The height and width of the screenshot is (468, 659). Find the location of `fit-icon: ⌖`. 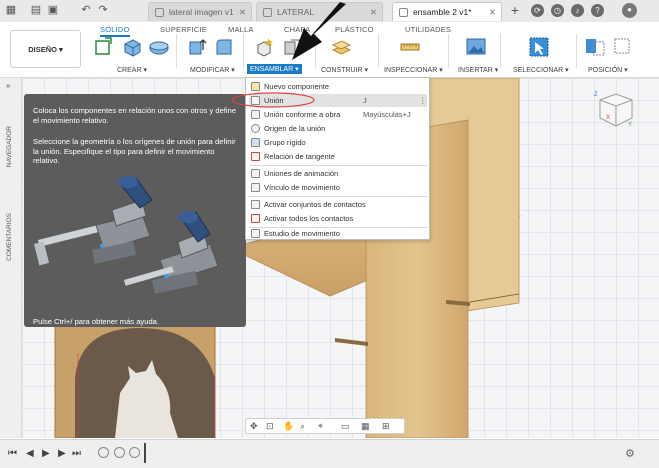

fit-icon: ⌖ is located at coordinates (320, 426).